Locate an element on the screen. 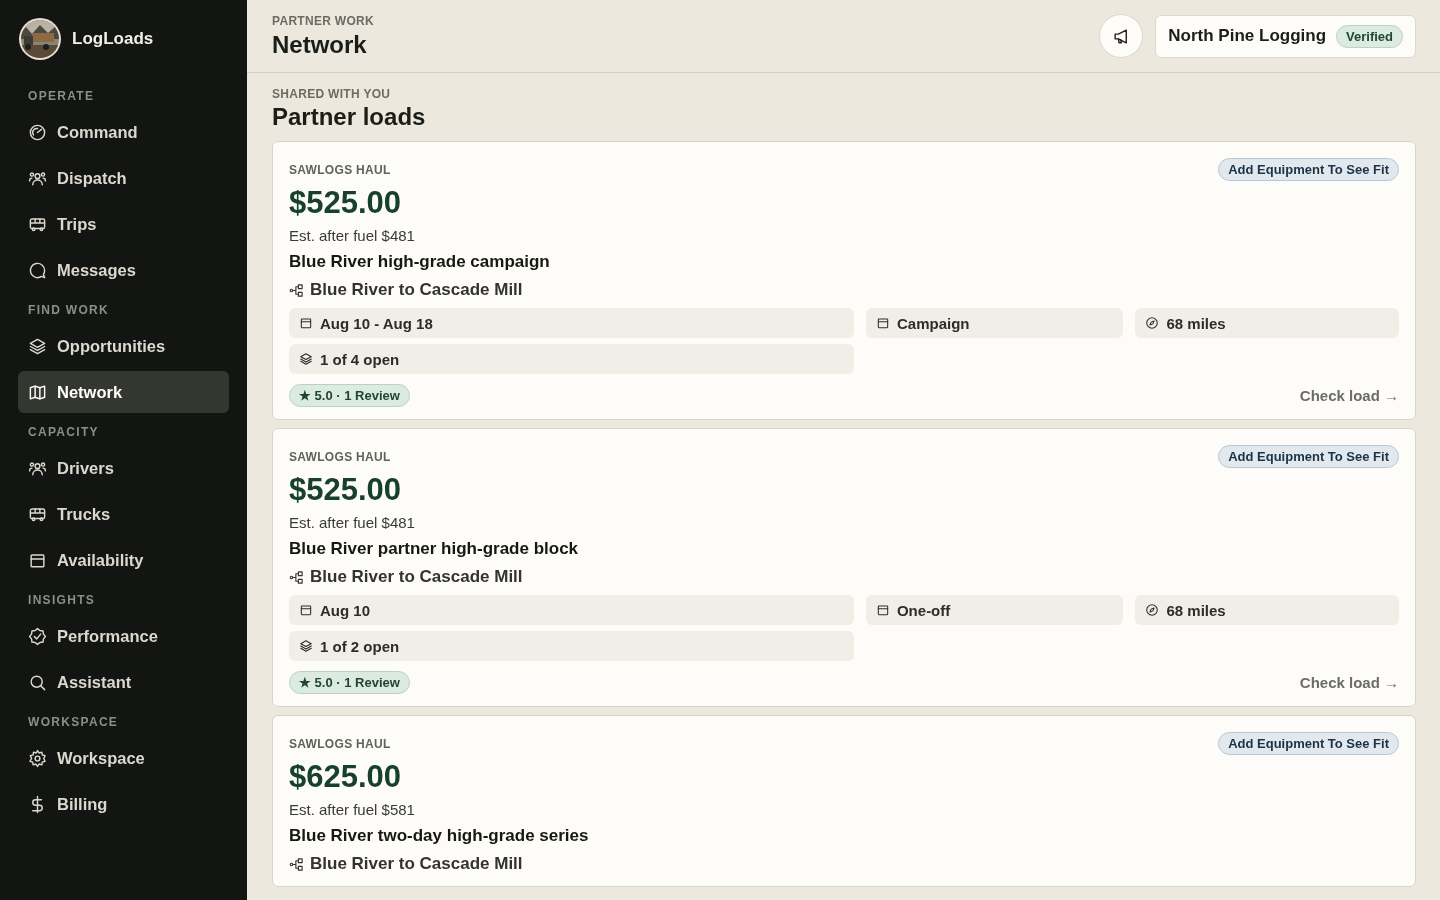  section-eyebrow: SHARED WITH YOU is located at coordinates (332, 94).